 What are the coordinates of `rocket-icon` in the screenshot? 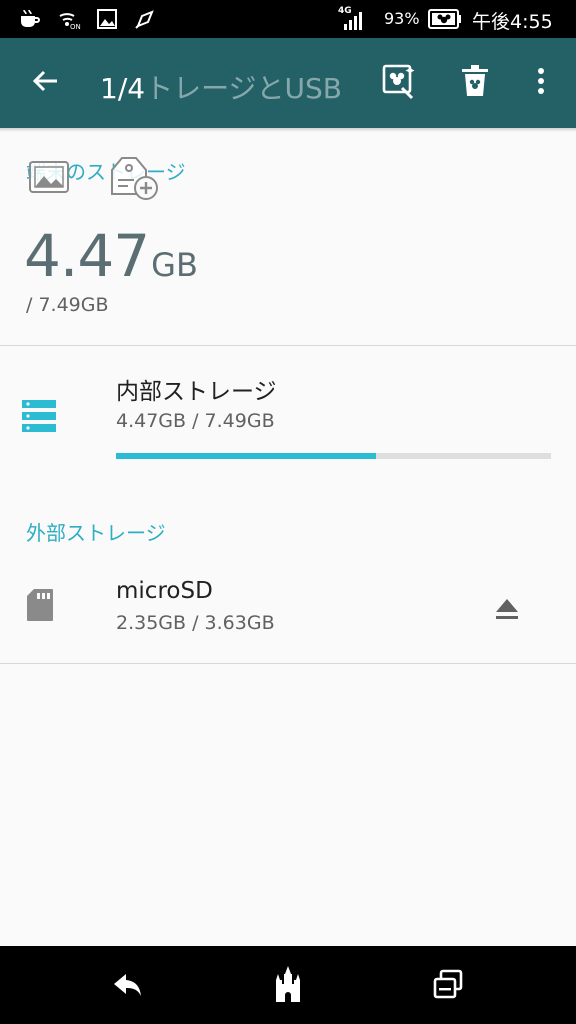 It's located at (145, 21).